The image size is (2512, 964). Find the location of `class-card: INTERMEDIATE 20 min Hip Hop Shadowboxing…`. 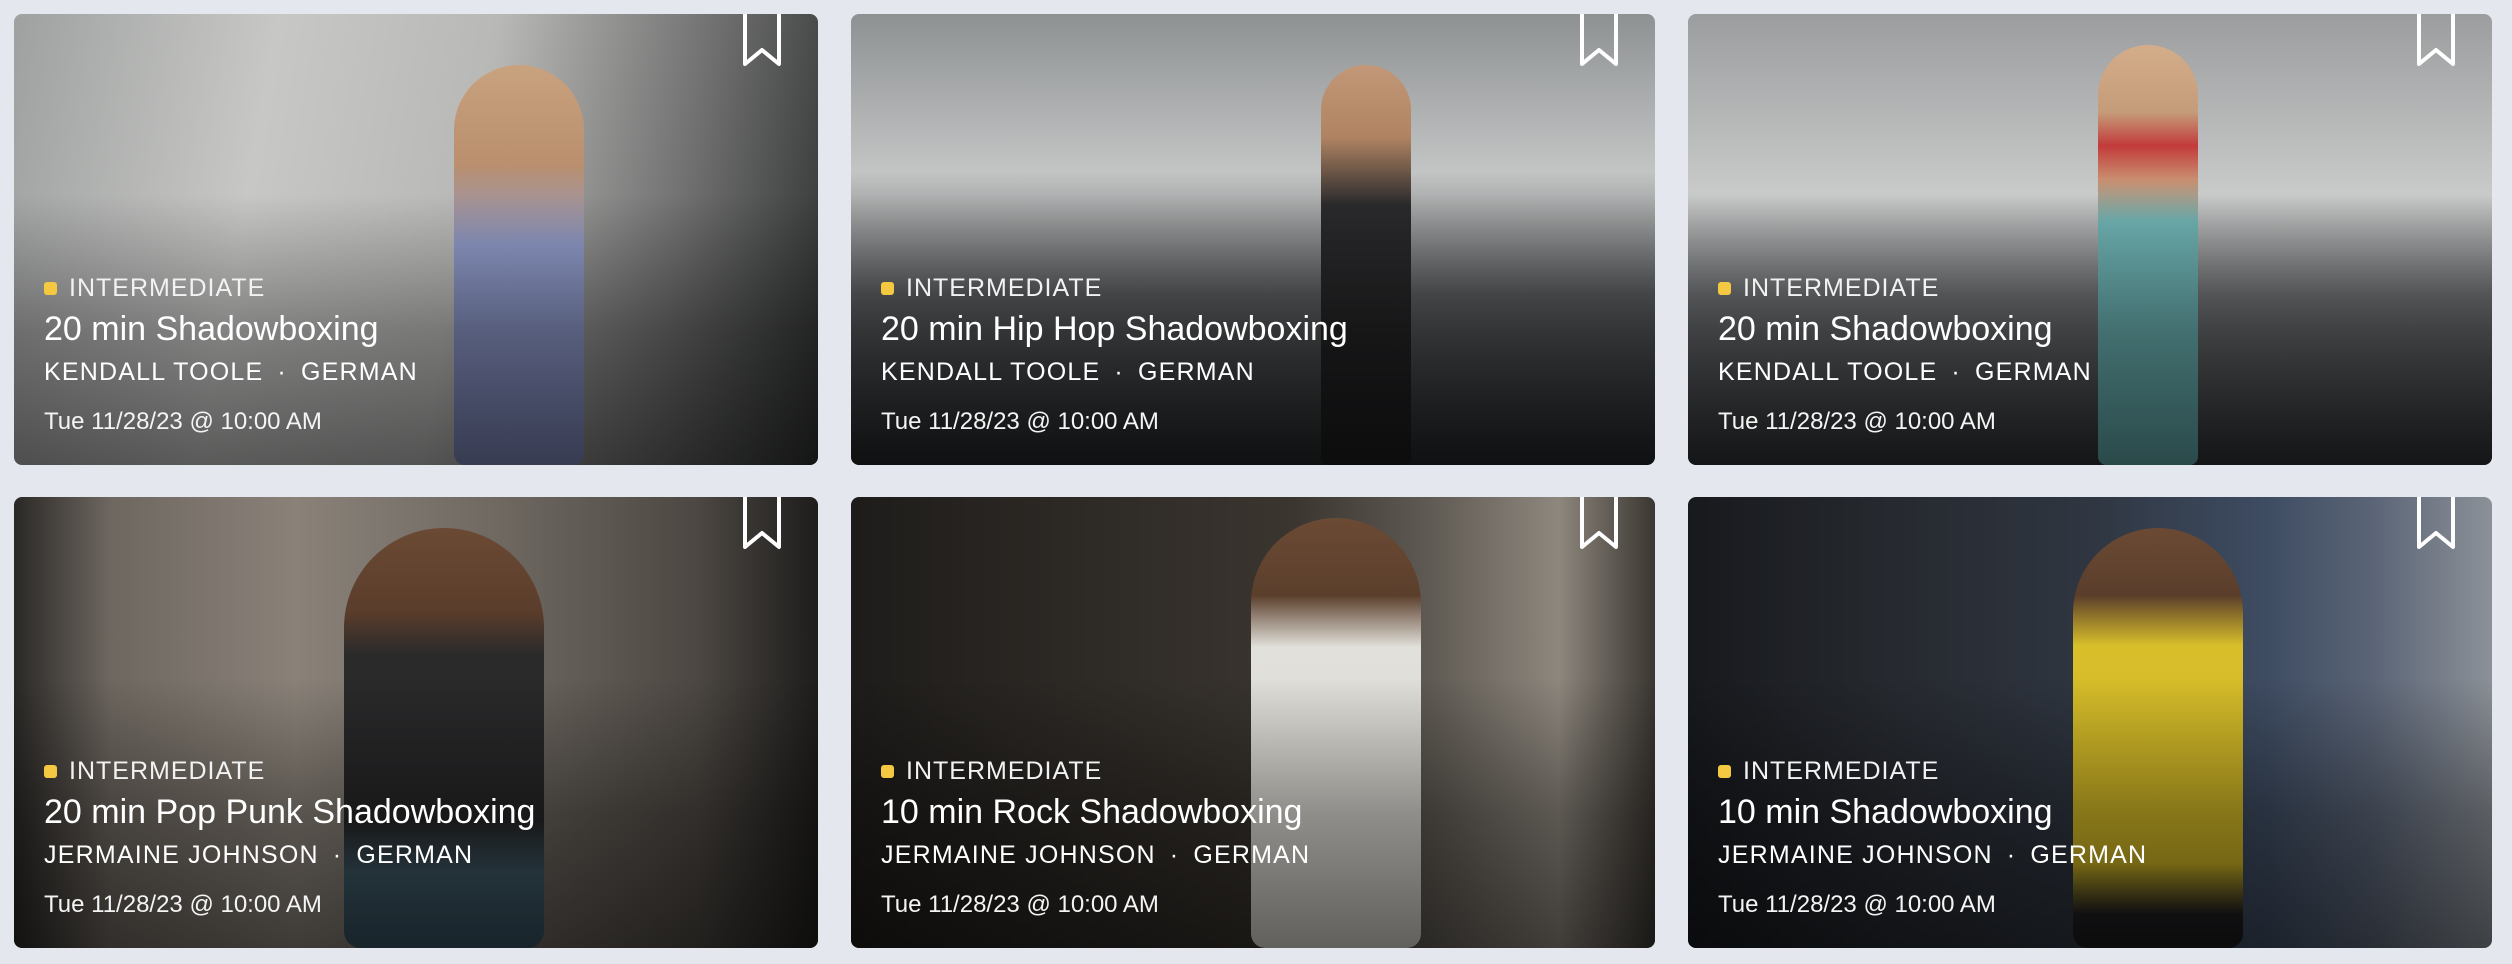

class-card: INTERMEDIATE 20 min Hip Hop Shadowboxing… is located at coordinates (1253, 239).